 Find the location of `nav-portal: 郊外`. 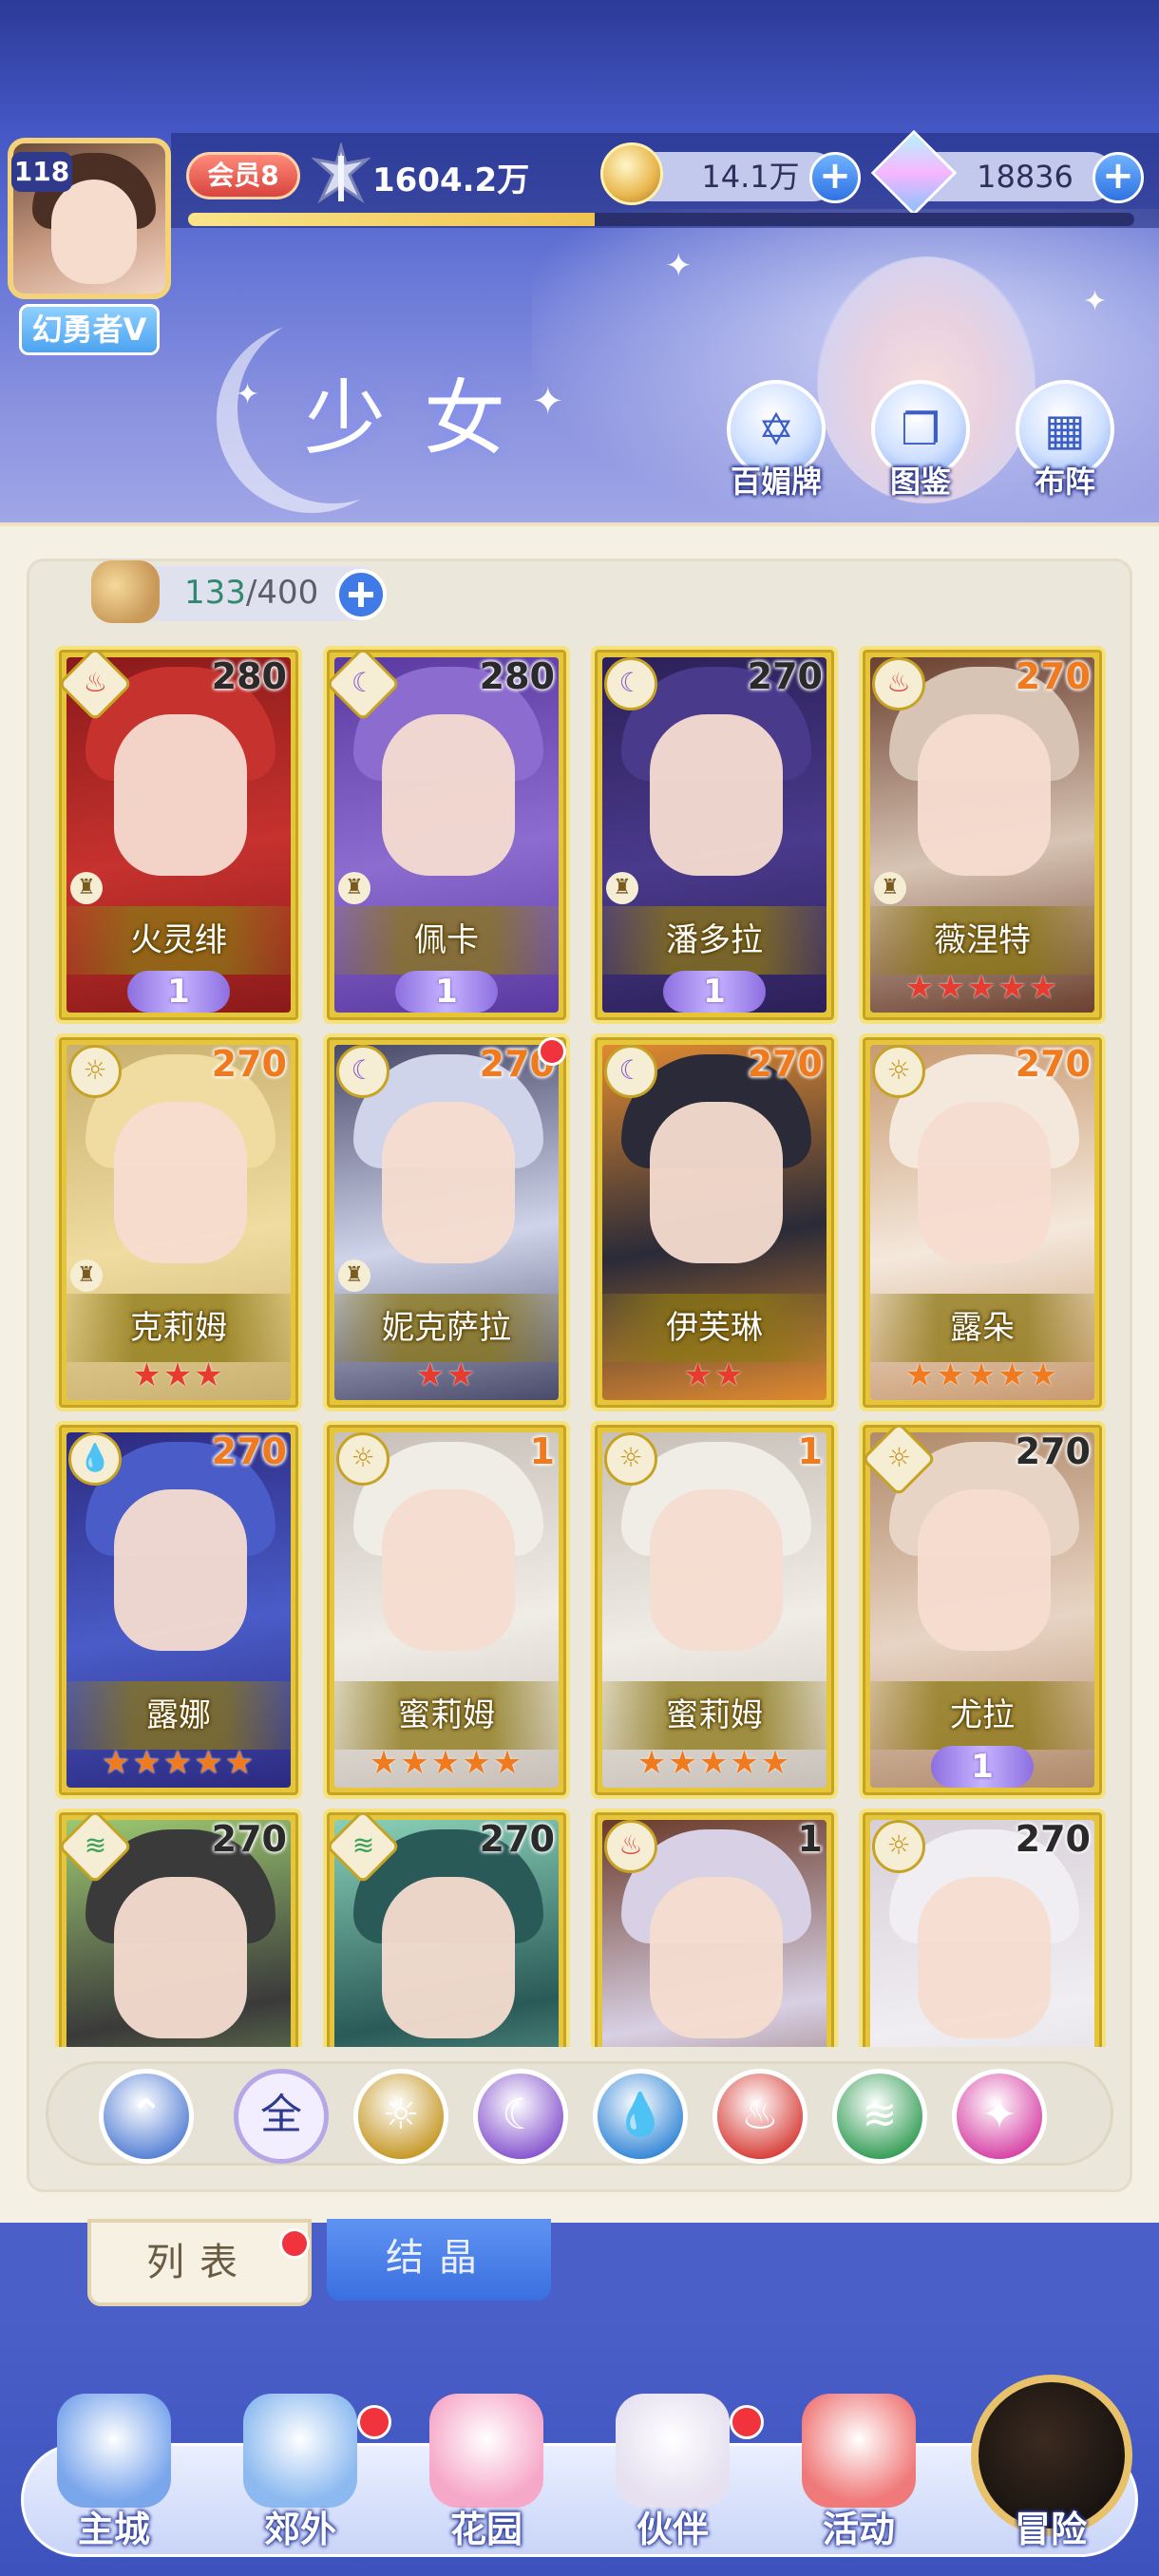

nav-portal: 郊外 is located at coordinates (303, 2479).